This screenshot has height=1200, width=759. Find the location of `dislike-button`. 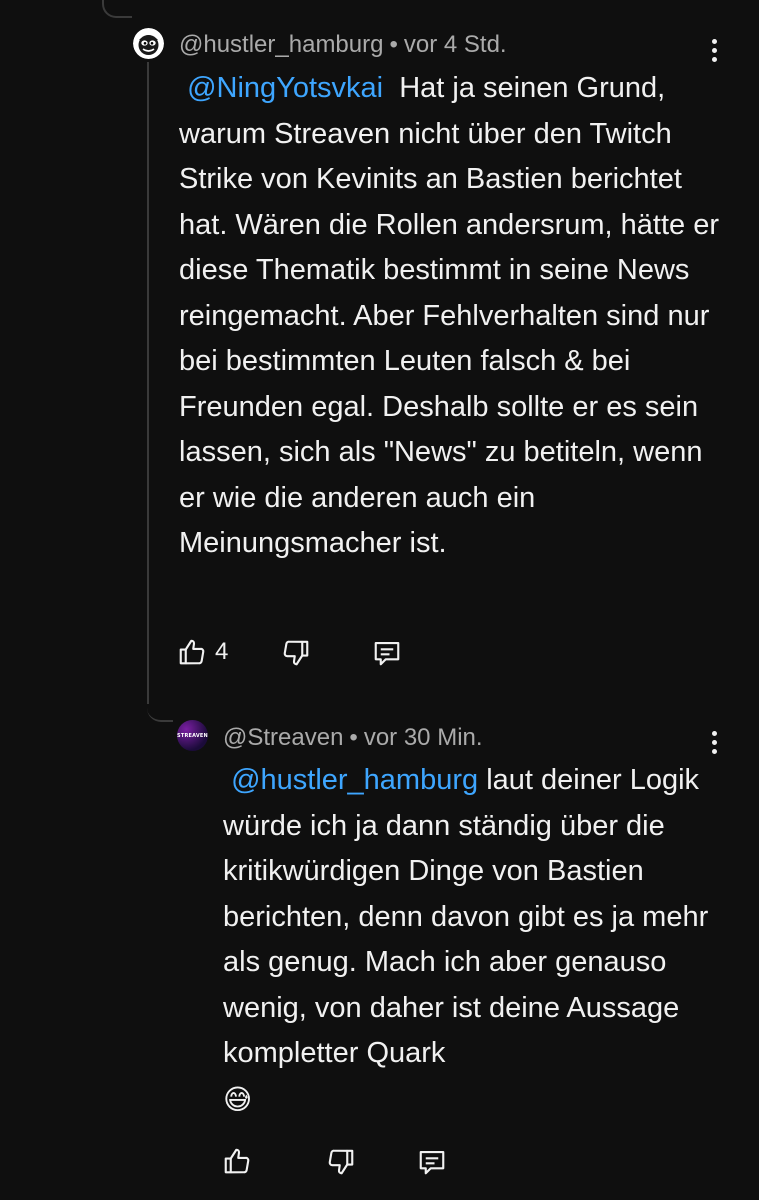

dislike-button is located at coordinates (296, 653).